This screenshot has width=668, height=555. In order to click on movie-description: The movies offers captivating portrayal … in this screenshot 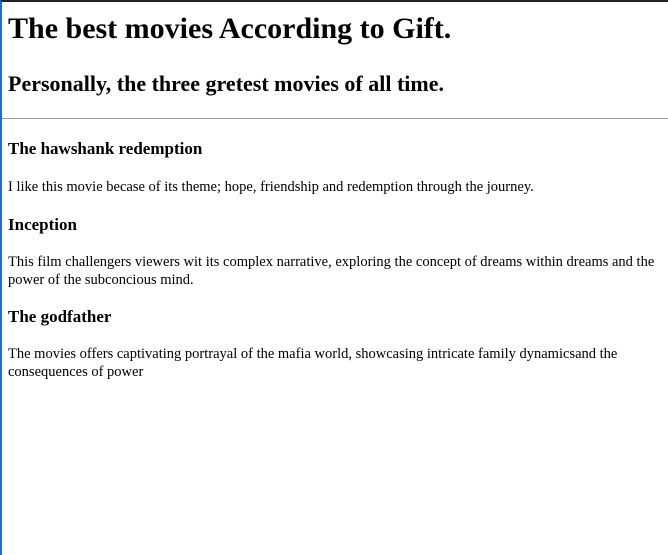, I will do `click(313, 363)`.